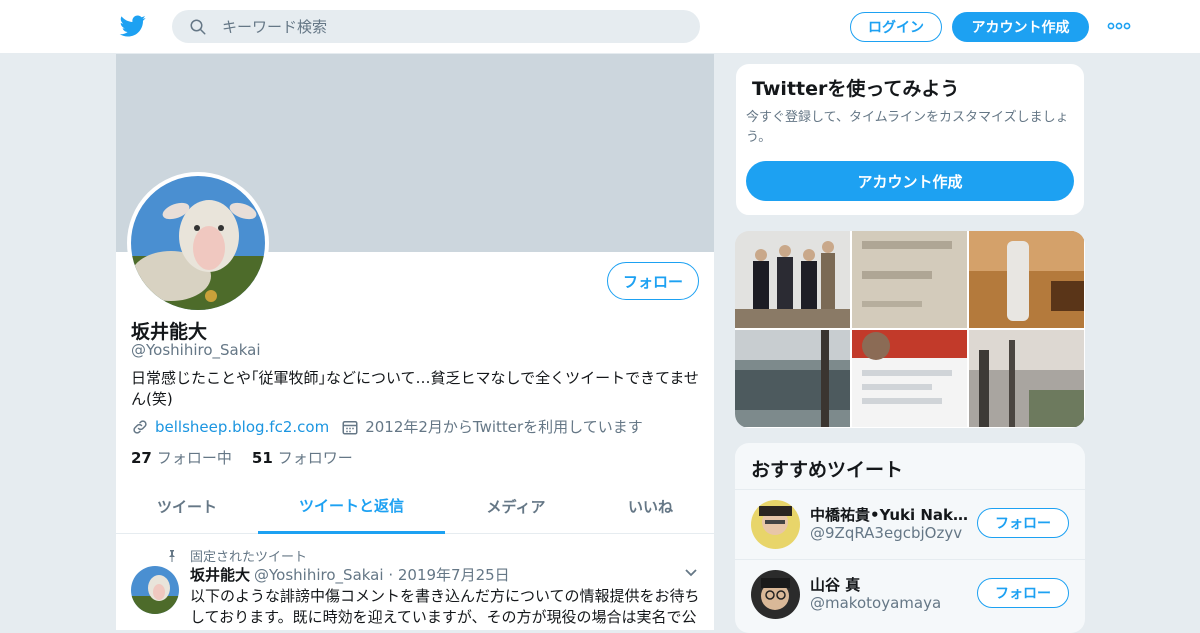 The height and width of the screenshot is (633, 1200). Describe the element at coordinates (141, 458) in the screenshot. I see `following-count-number: 27` at that location.